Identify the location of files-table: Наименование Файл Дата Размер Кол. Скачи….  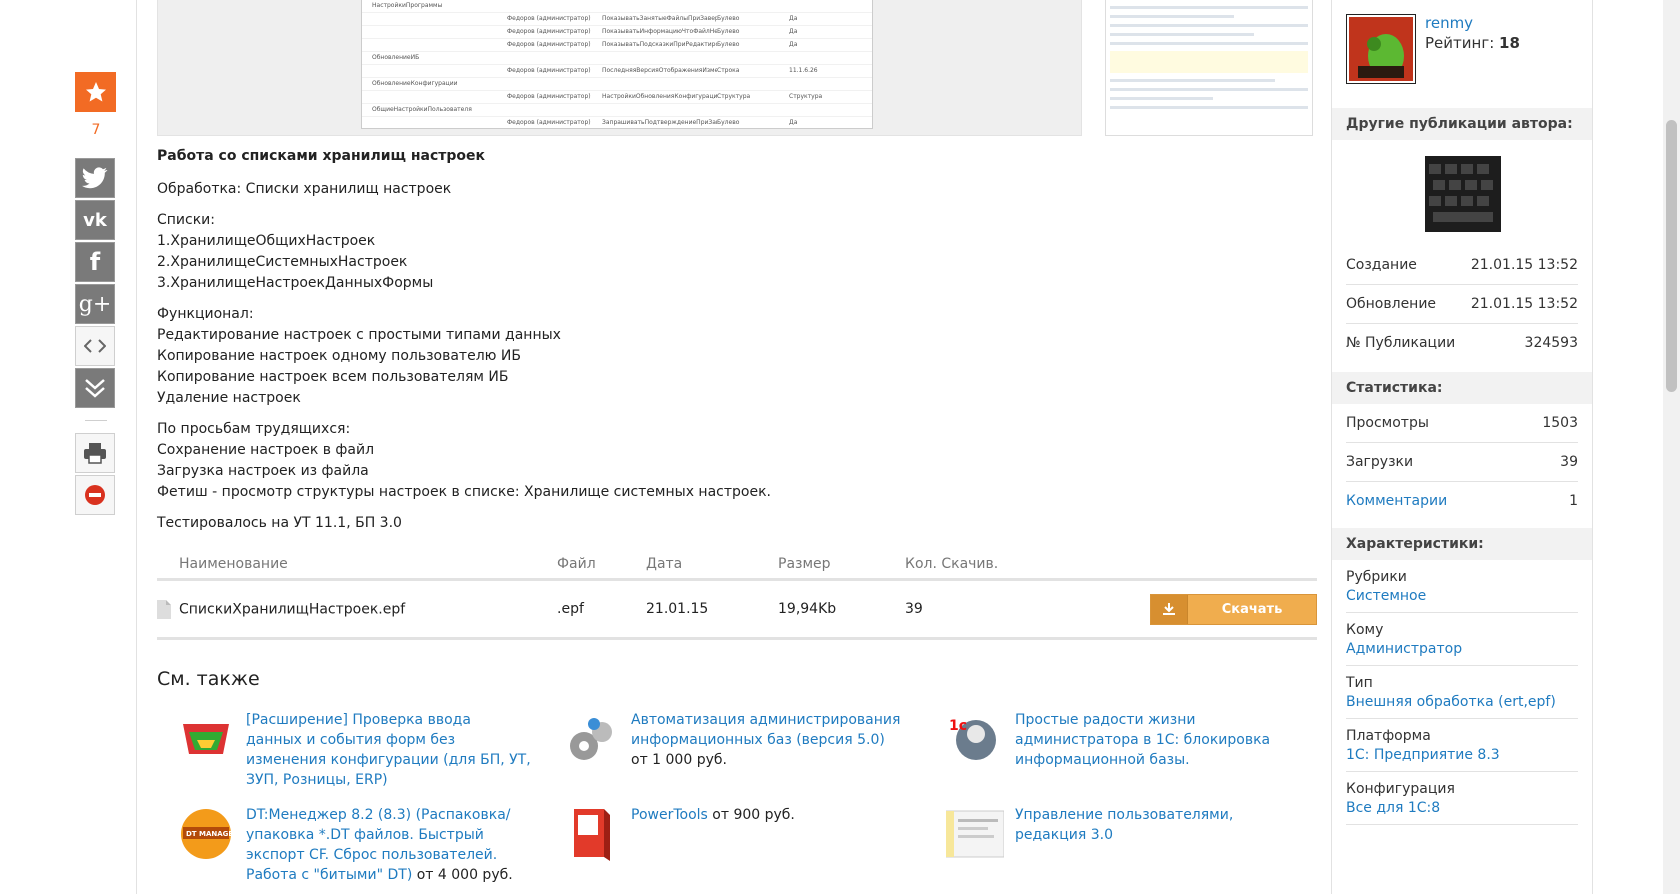
(737, 595).